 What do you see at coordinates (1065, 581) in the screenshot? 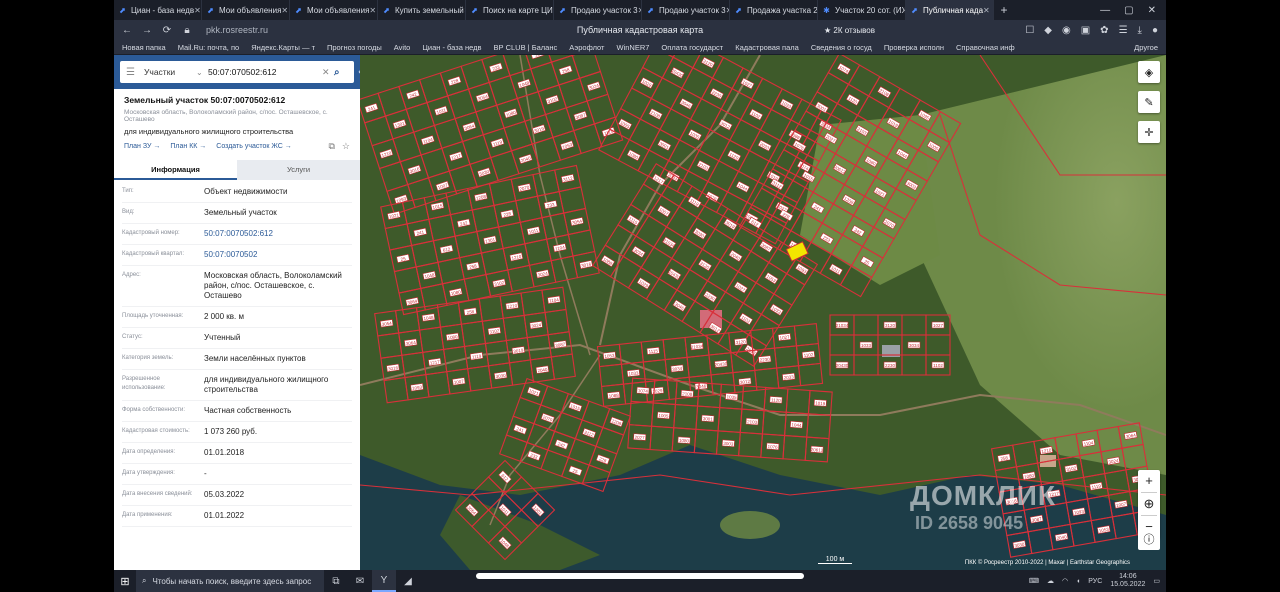
I see `wifi-icon: ◠` at bounding box center [1065, 581].